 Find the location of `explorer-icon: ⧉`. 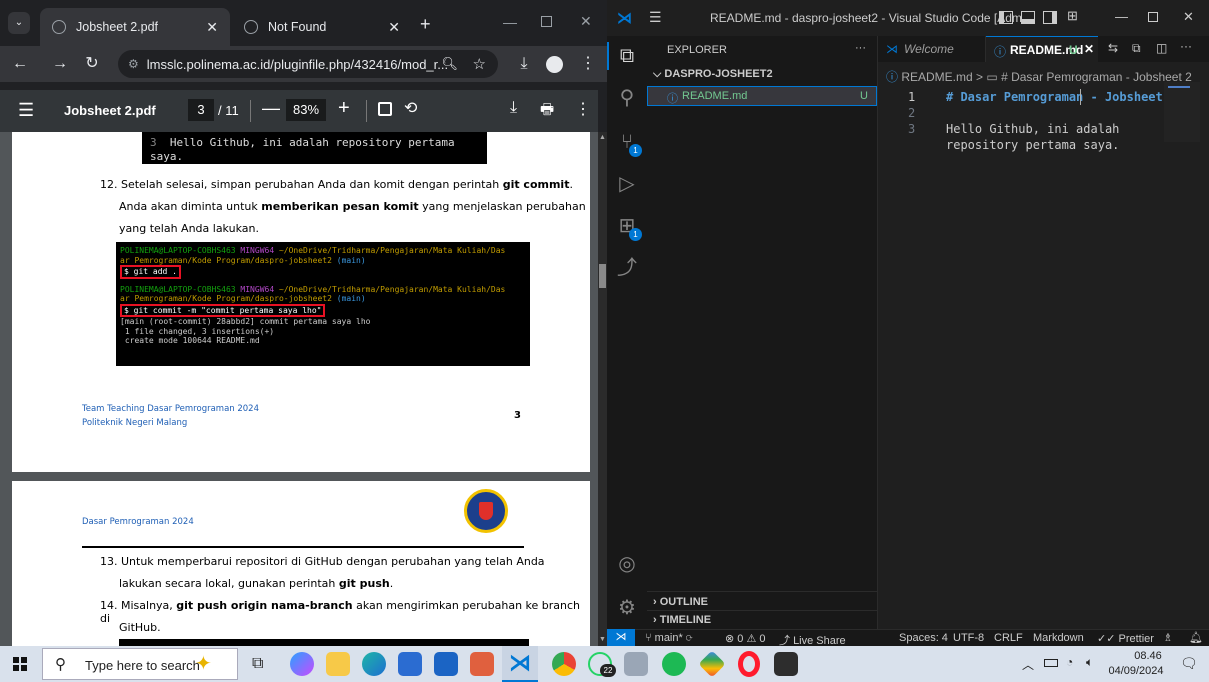

explorer-icon: ⧉ is located at coordinates (627, 56).